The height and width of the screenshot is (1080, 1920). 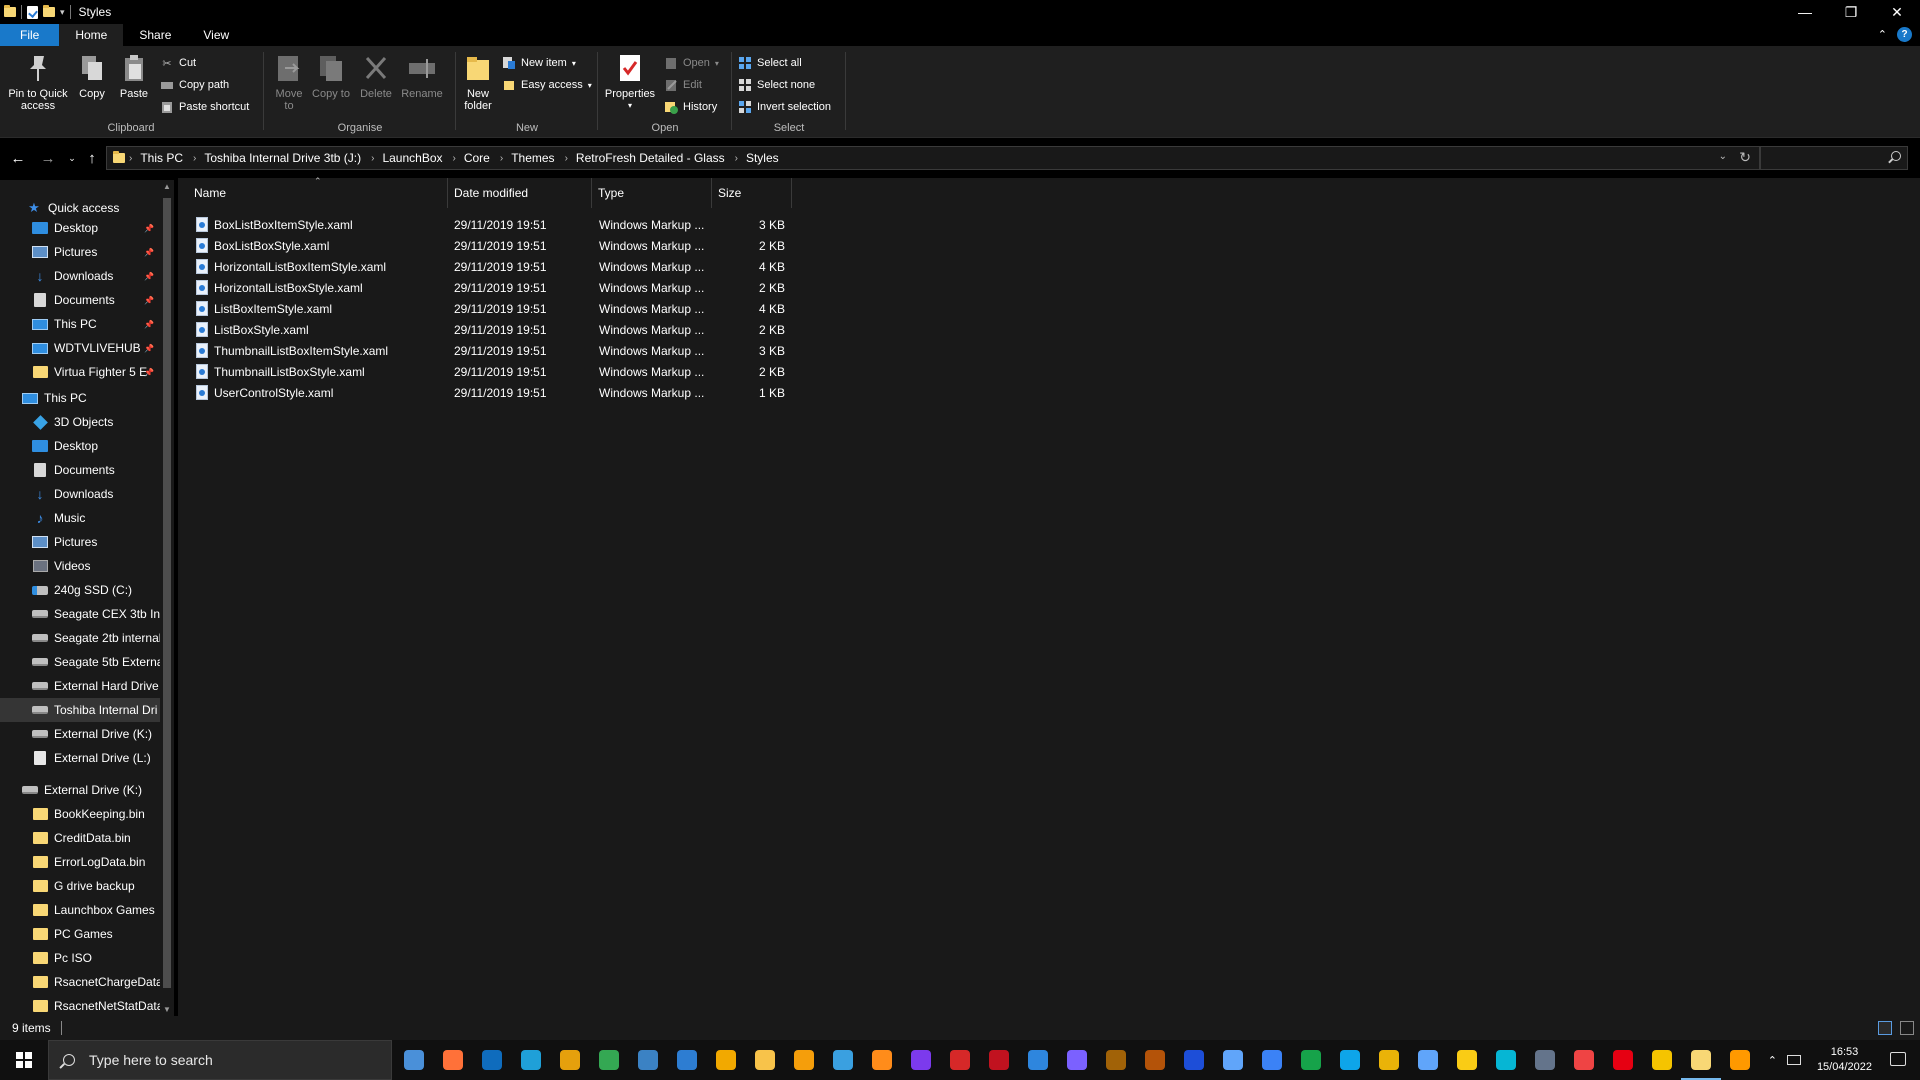 What do you see at coordinates (1723, 156) in the screenshot?
I see `address-history-chevron-icon: ⌄` at bounding box center [1723, 156].